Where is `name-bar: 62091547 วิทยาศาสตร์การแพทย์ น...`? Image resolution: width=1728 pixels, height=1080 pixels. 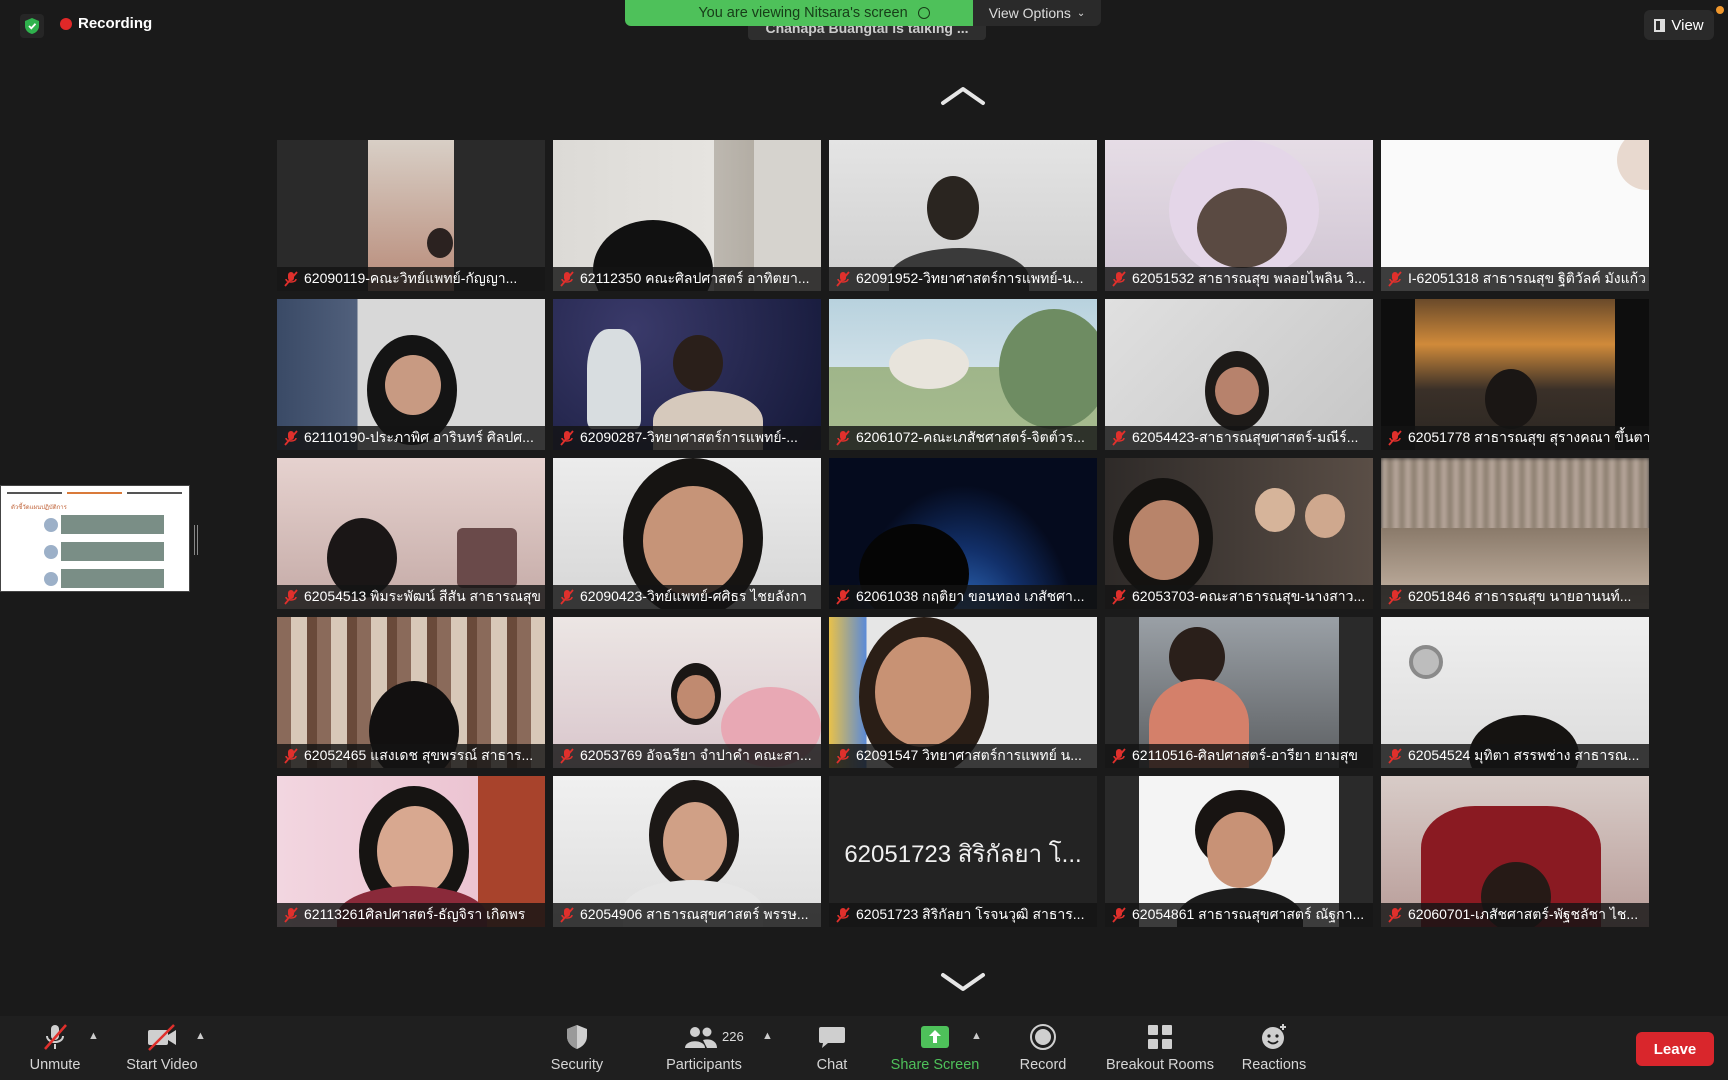
name-bar: 62091547 วิทยาศาสตร์การแพทย์ น... is located at coordinates (963, 756).